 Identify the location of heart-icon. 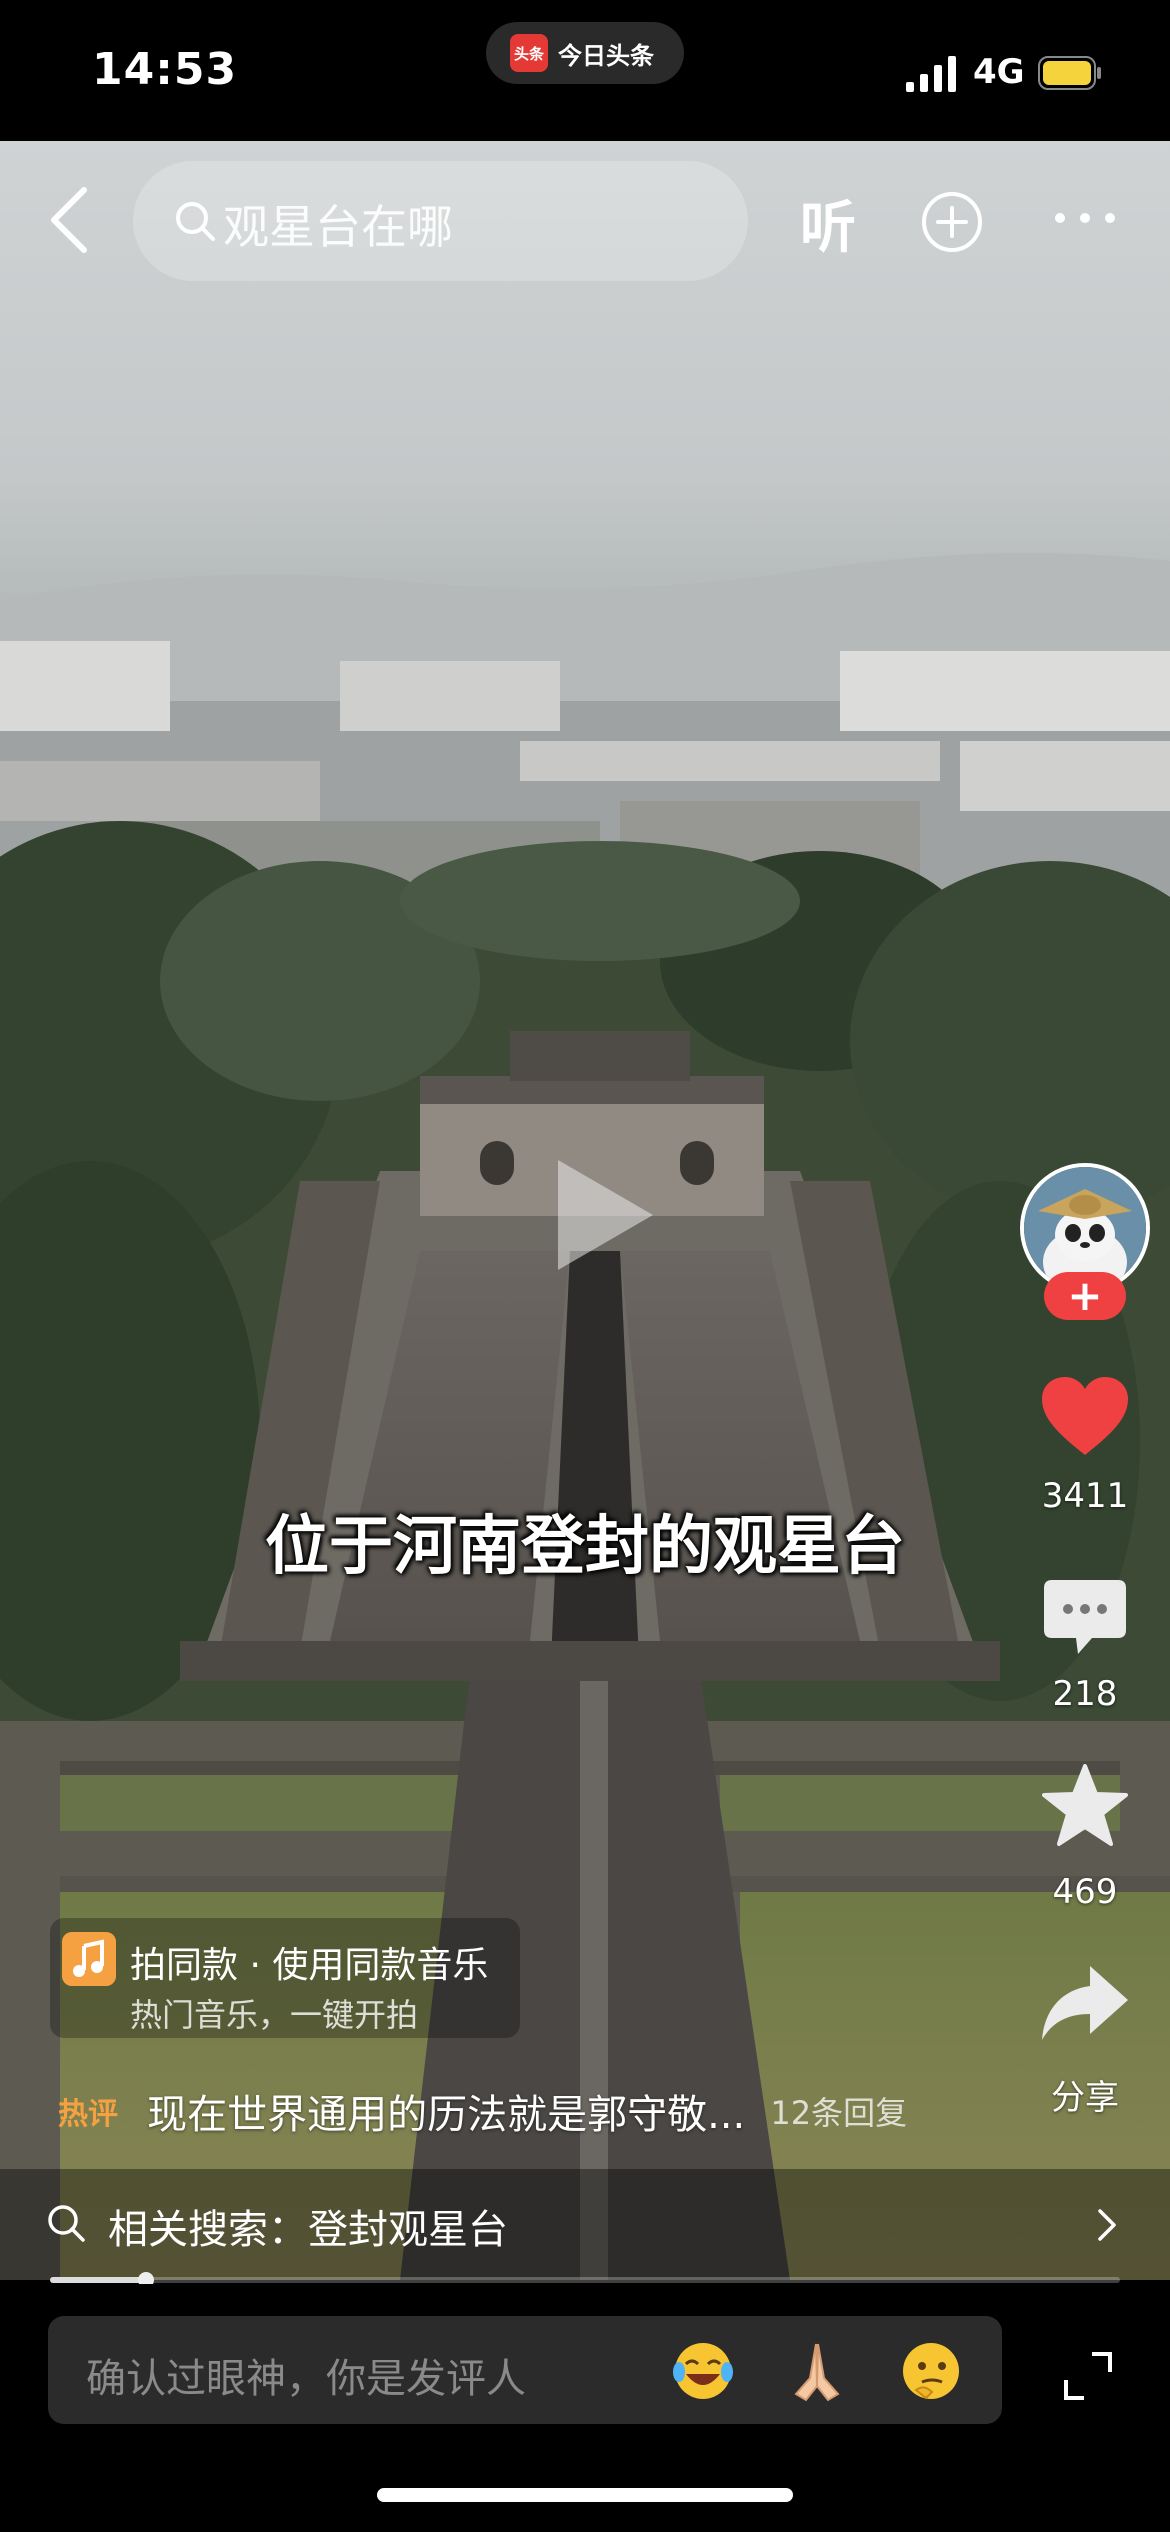
(1085, 1417).